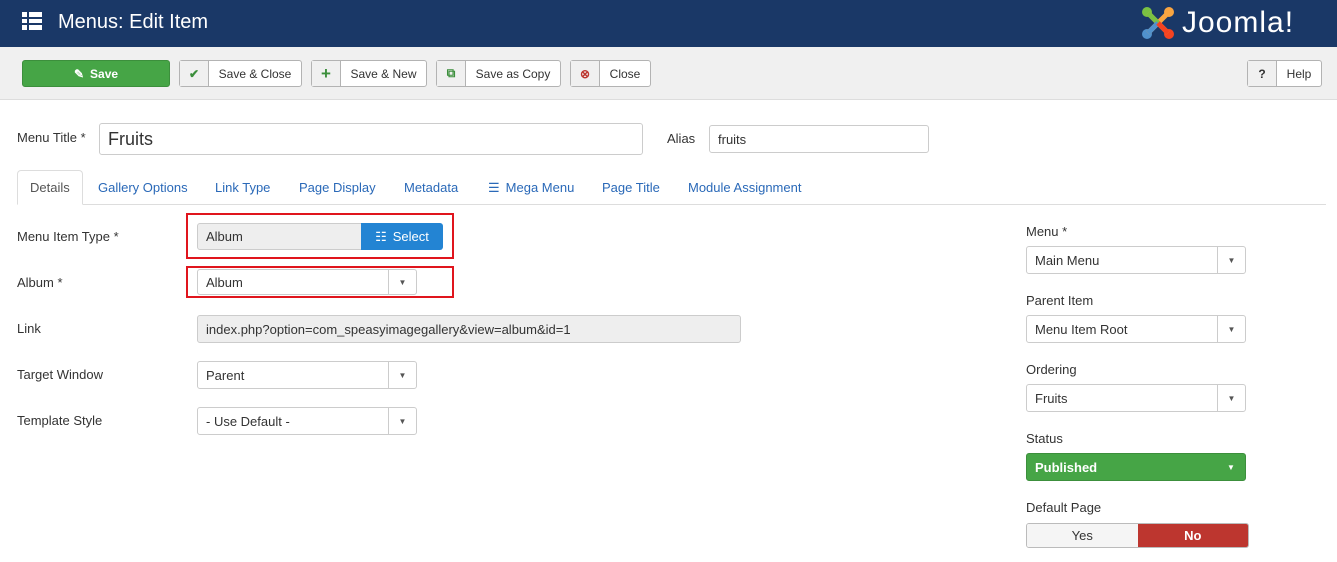 This screenshot has width=1337, height=562. What do you see at coordinates (32, 21) in the screenshot?
I see `menu-icon` at bounding box center [32, 21].